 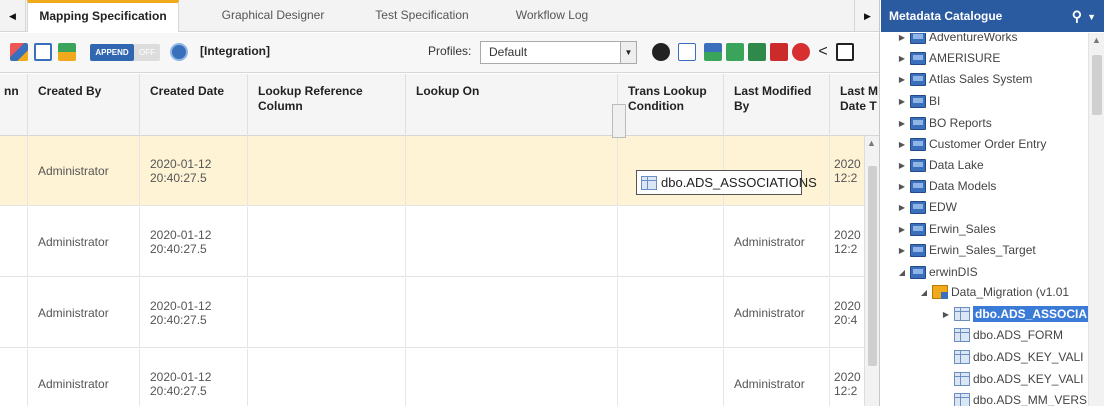 I want to click on tree-item: ▶ Data Models, so click(x=946, y=186).